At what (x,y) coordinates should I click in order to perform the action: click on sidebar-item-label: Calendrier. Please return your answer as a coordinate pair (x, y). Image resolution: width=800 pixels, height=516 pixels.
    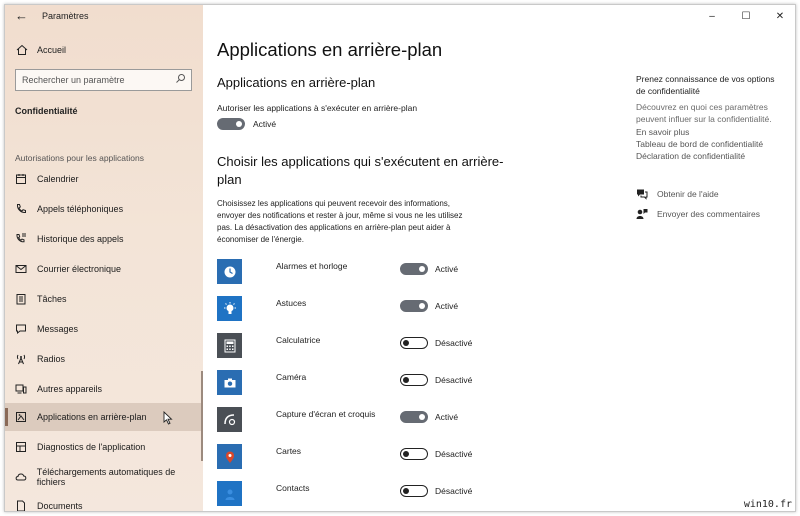
    Looking at the image, I should click on (58, 179).